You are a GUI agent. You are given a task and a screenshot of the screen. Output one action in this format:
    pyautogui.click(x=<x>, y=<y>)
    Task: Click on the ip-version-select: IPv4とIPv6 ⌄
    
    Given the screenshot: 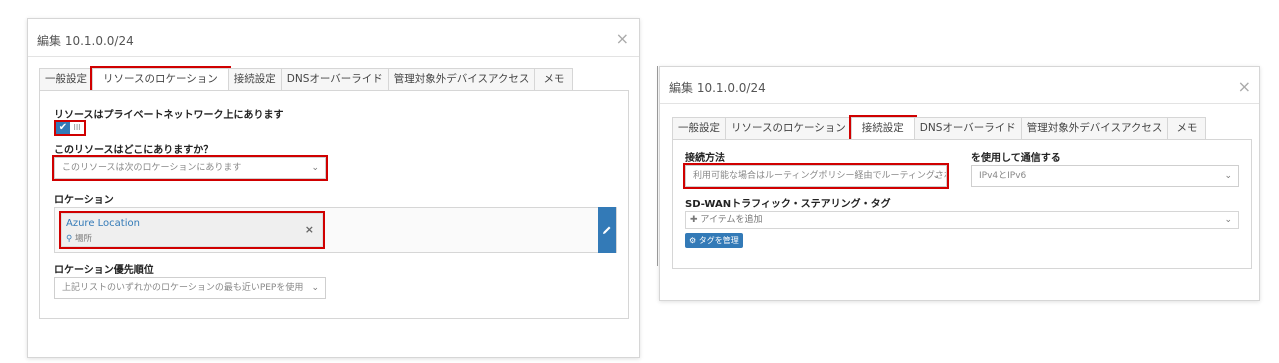 What is the action you would take?
    pyautogui.click(x=1105, y=176)
    